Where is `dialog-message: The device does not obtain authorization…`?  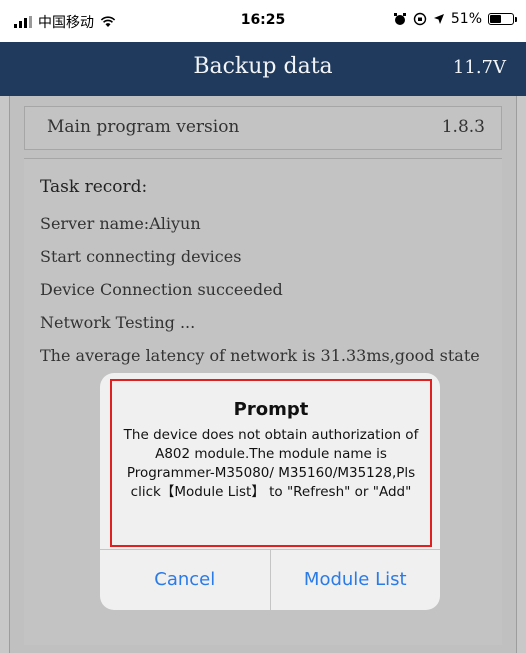 dialog-message: The device does not obtain authorization… is located at coordinates (271, 463).